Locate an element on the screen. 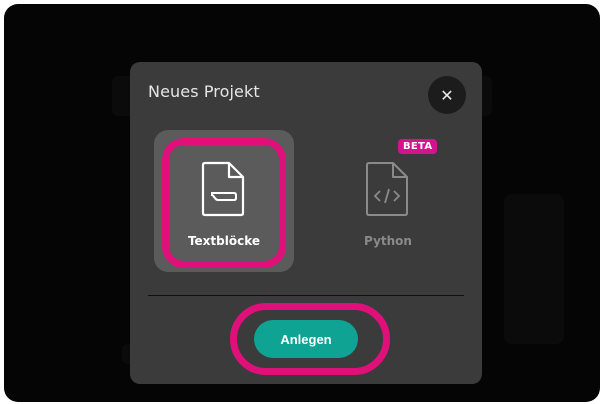 This screenshot has width=604, height=404. option-label: Textblöcke is located at coordinates (224, 241).